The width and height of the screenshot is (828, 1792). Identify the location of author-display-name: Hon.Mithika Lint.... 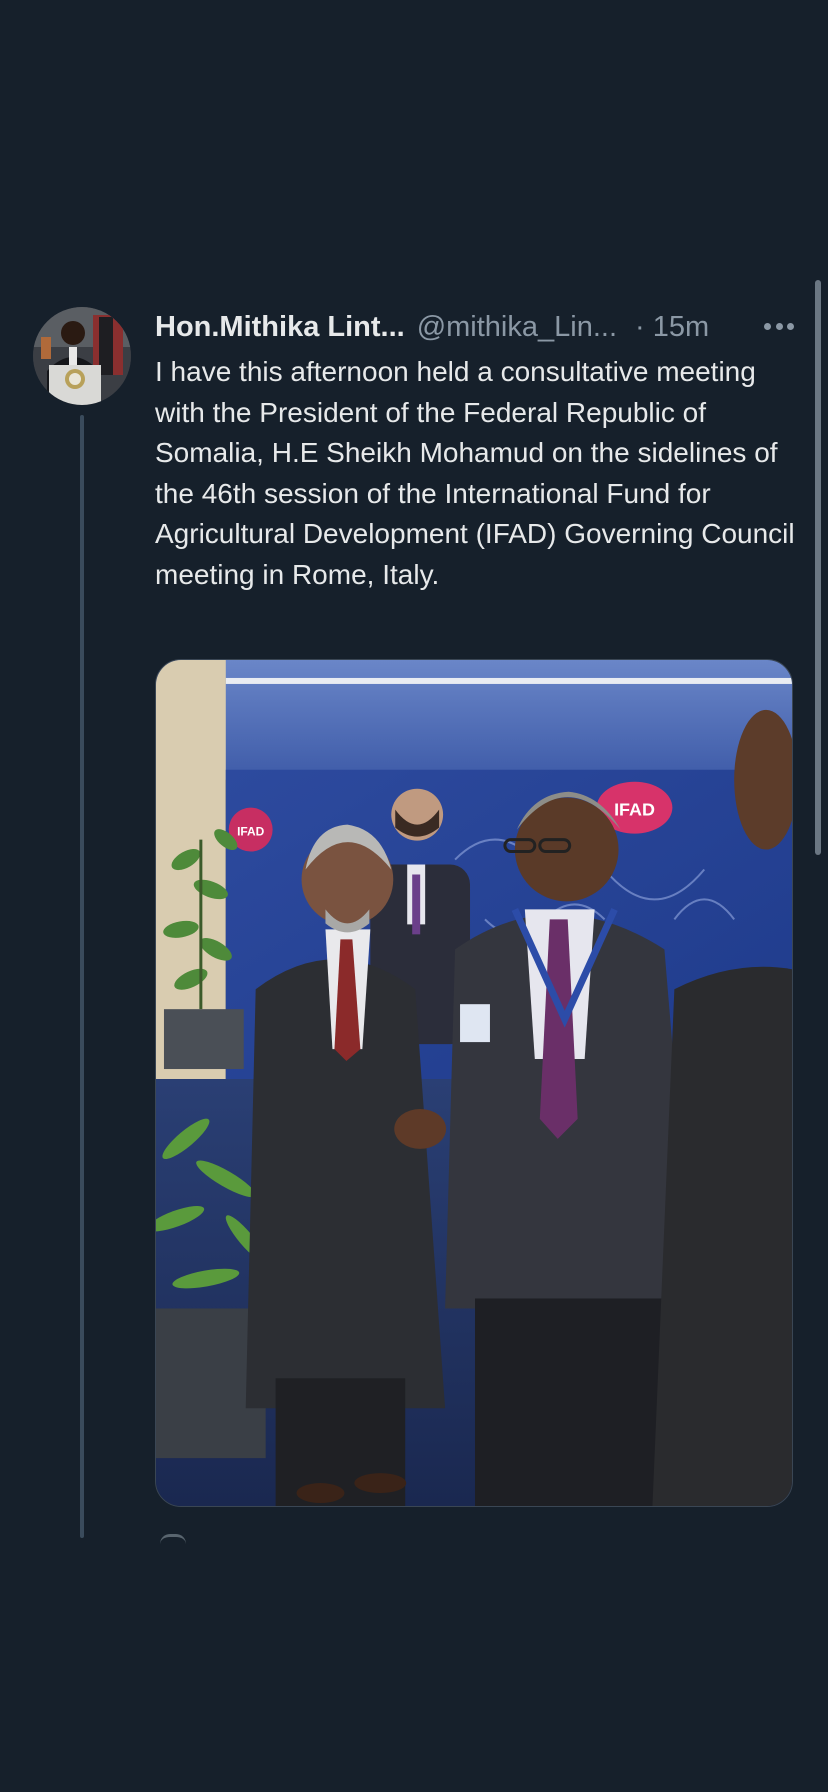
(280, 327).